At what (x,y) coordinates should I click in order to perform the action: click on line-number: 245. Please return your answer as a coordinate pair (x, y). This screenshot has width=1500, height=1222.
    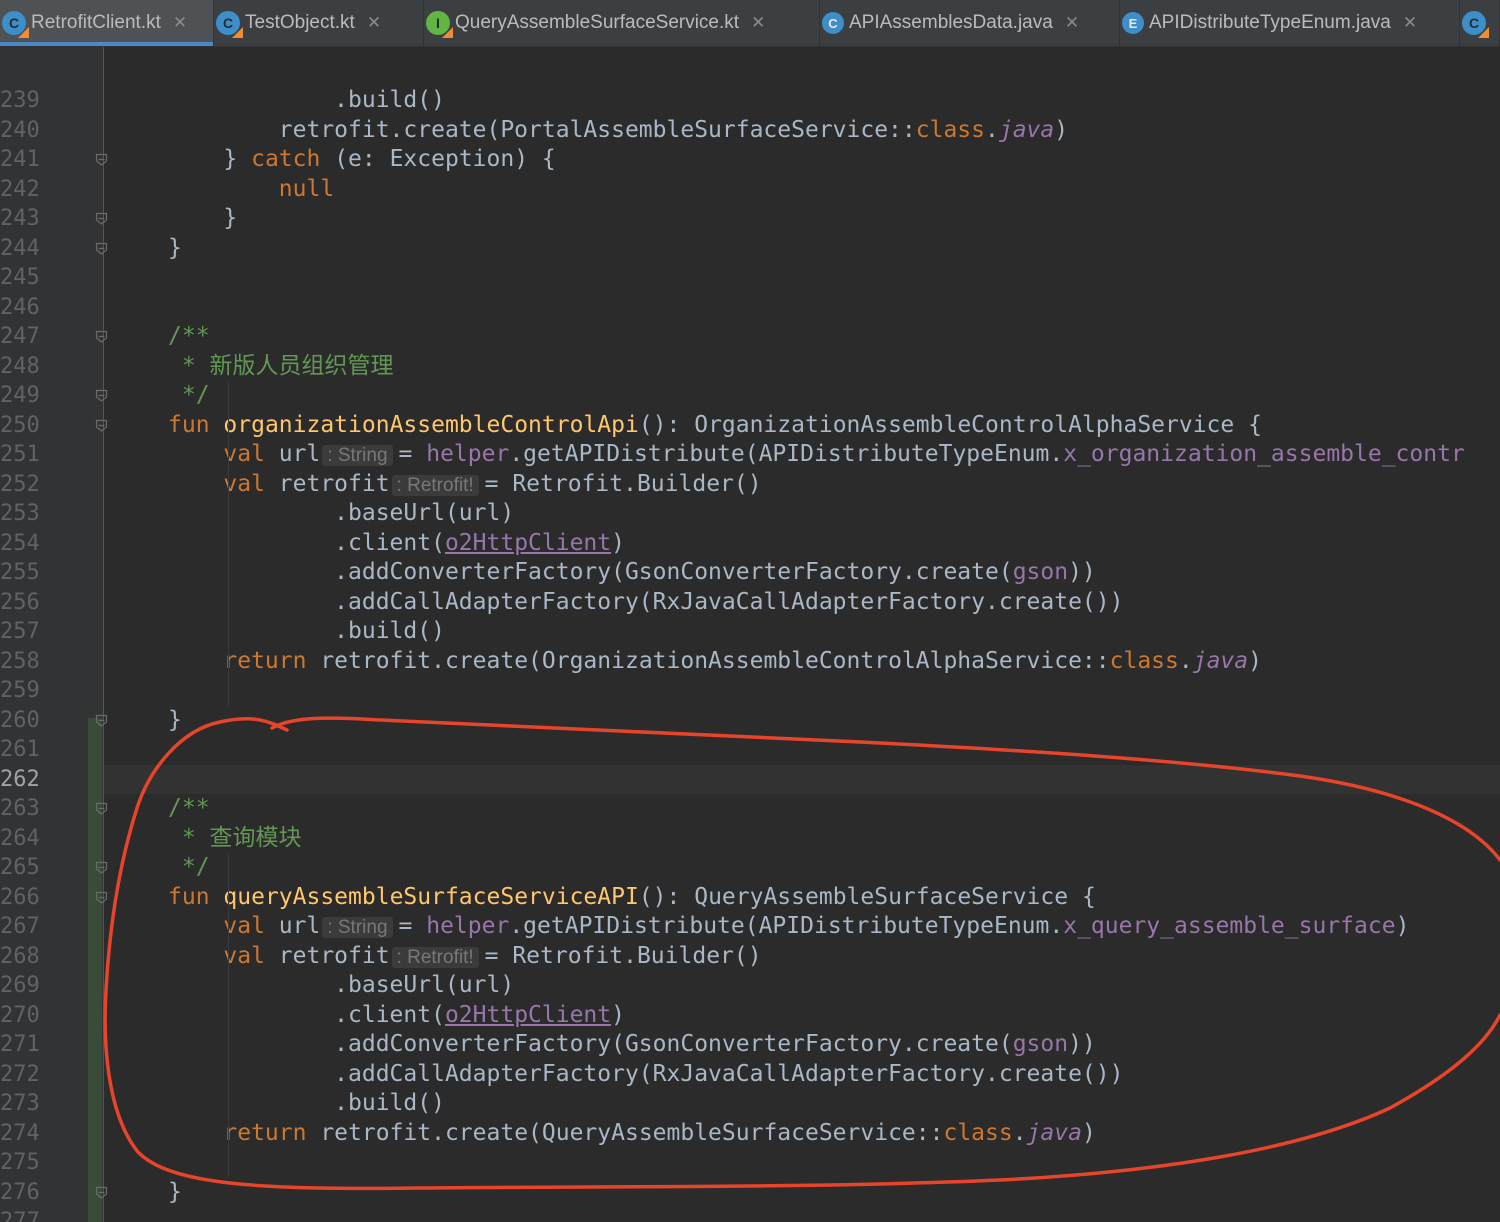
    Looking at the image, I should click on (20, 277).